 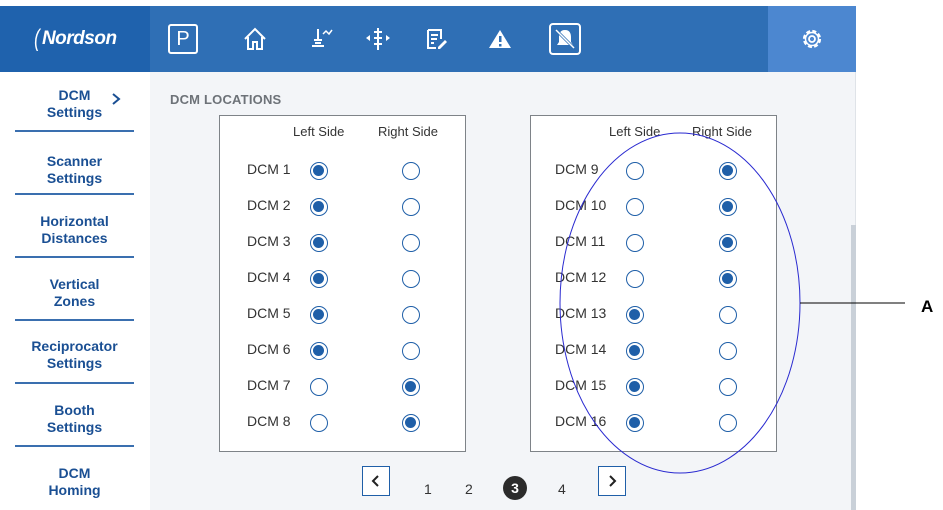 What do you see at coordinates (515, 488) in the screenshot?
I see `page-current-indicator: 3` at bounding box center [515, 488].